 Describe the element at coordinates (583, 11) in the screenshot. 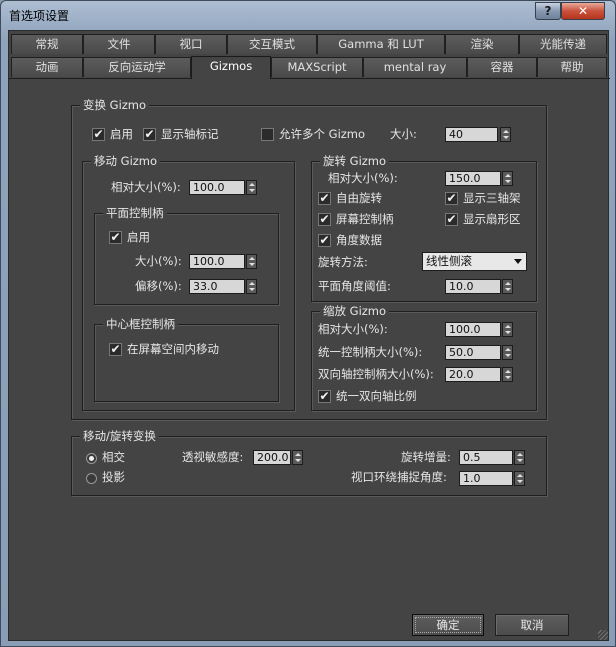

I see `close-button: ✕` at that location.